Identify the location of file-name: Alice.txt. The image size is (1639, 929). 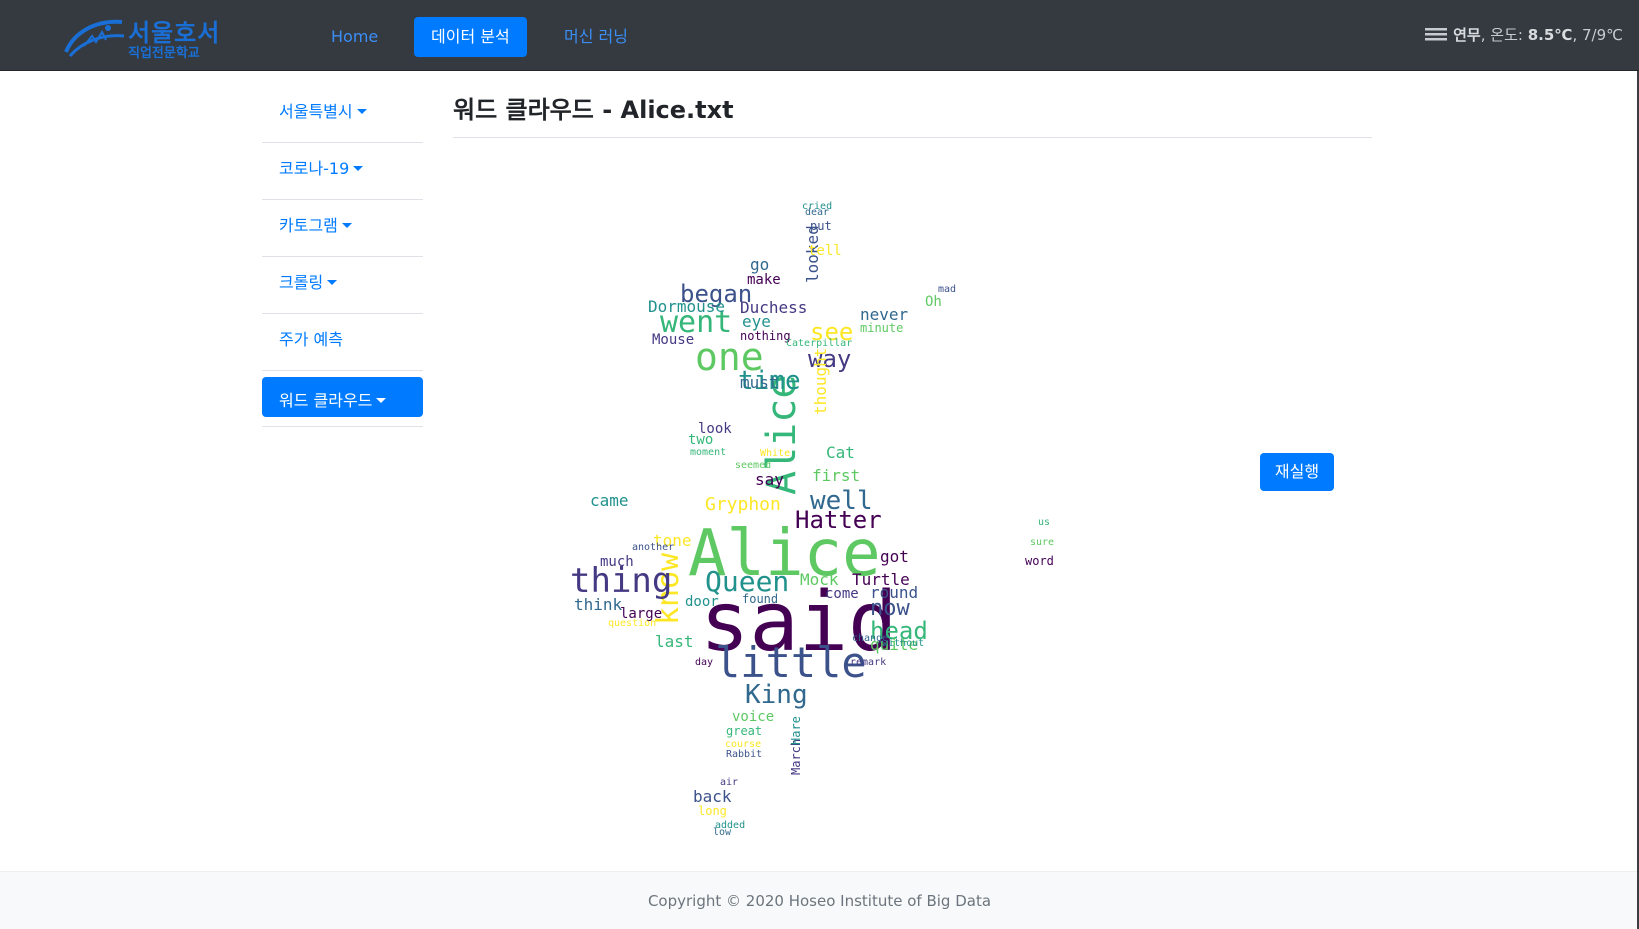
(677, 110).